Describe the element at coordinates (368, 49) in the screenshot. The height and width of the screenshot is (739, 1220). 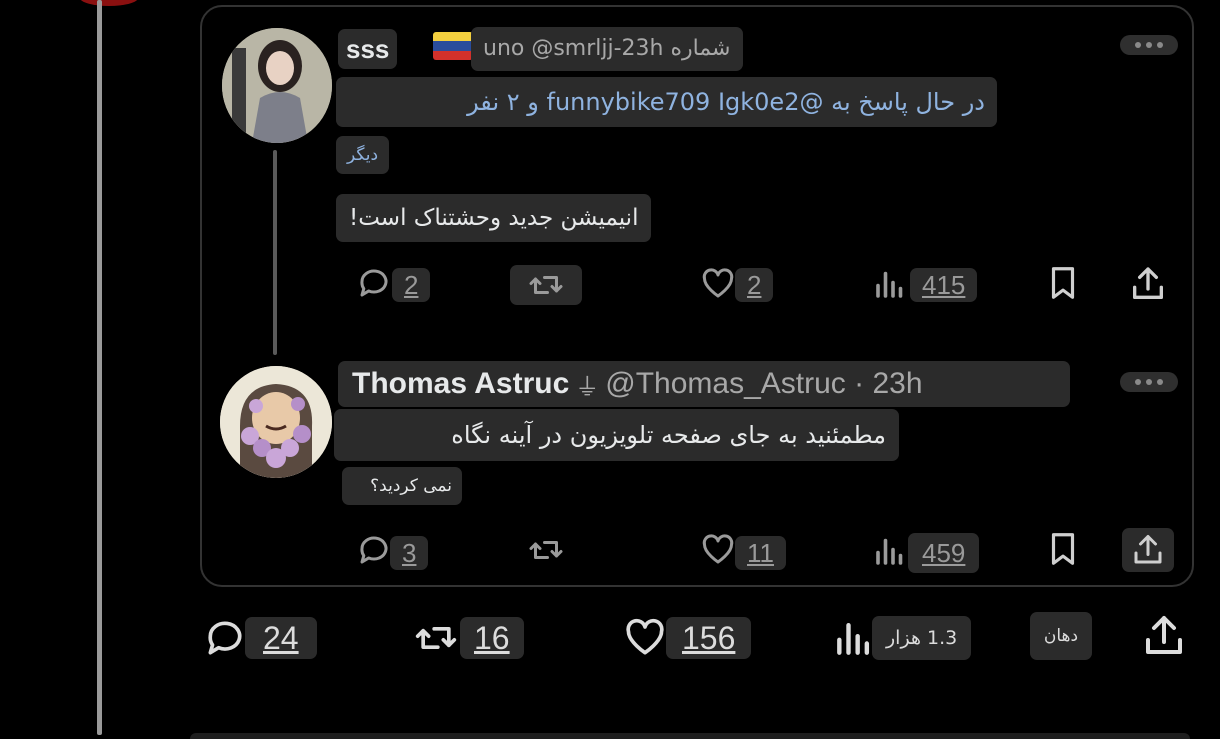
I see `author-name: sss` at that location.